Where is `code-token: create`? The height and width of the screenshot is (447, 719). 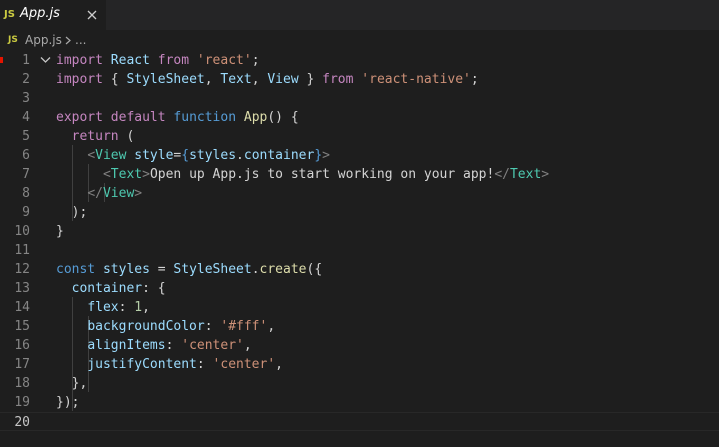 code-token: create is located at coordinates (283, 269).